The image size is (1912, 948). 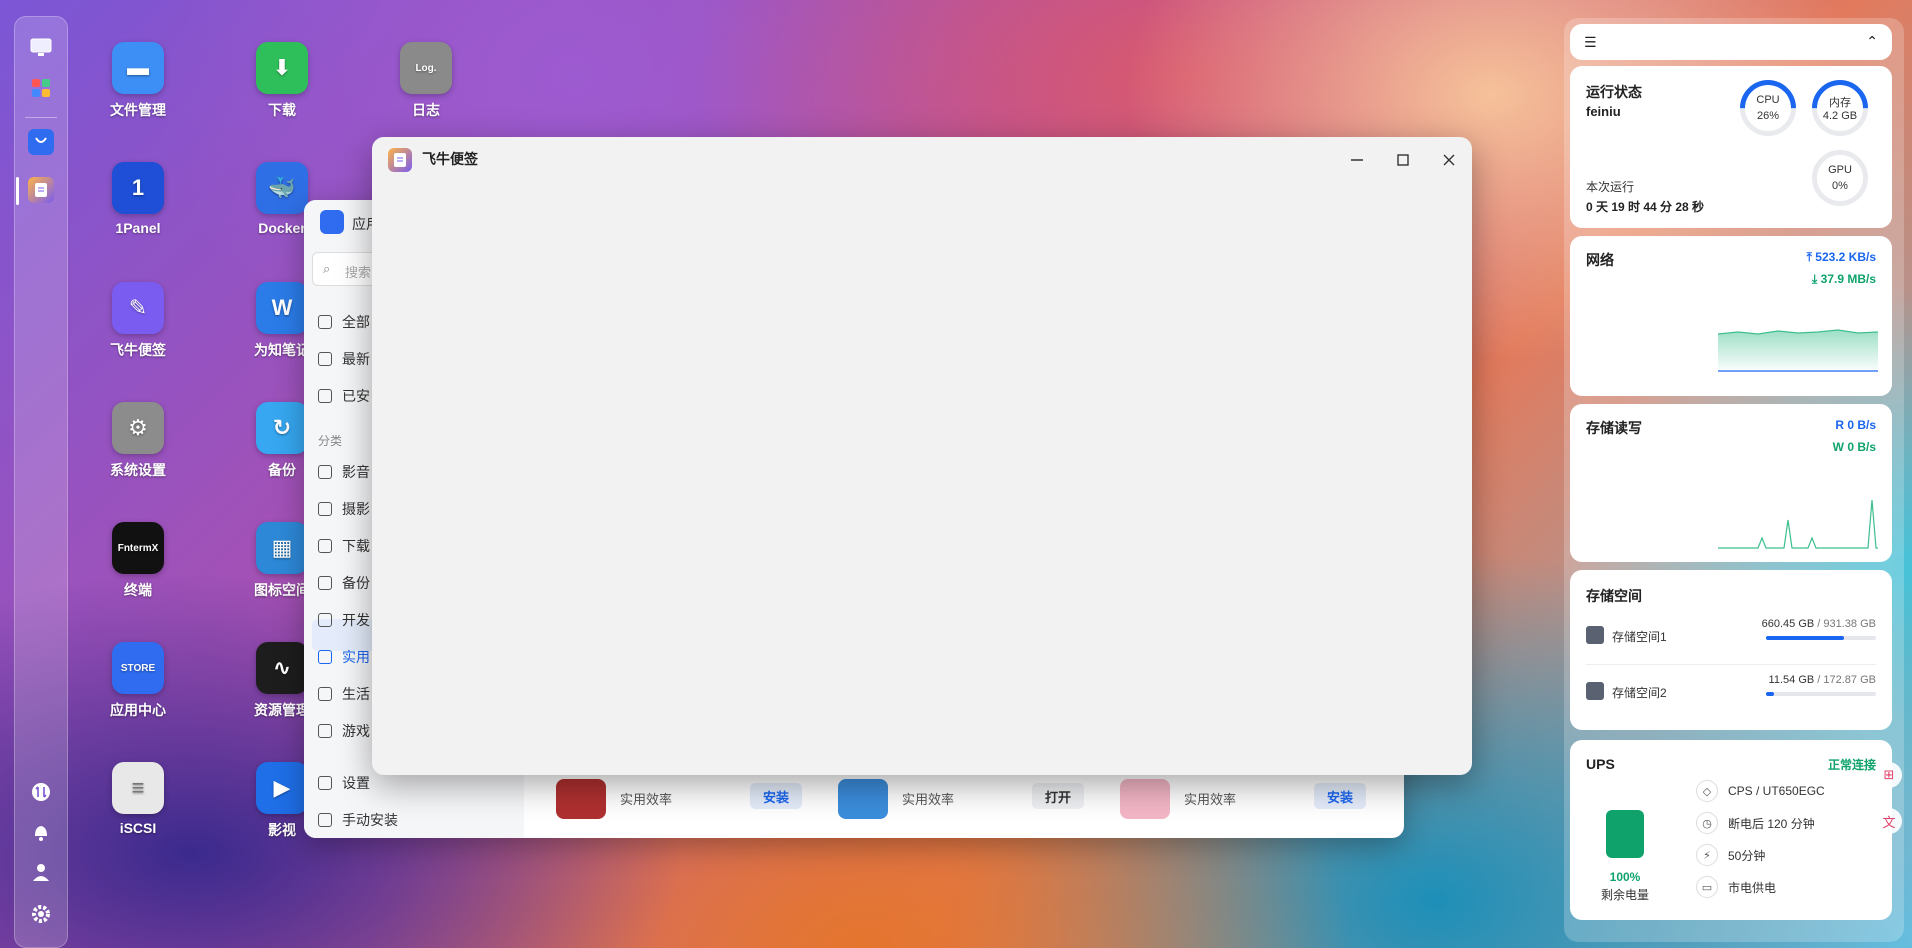 I want to click on close-button, so click(x=1449, y=160).